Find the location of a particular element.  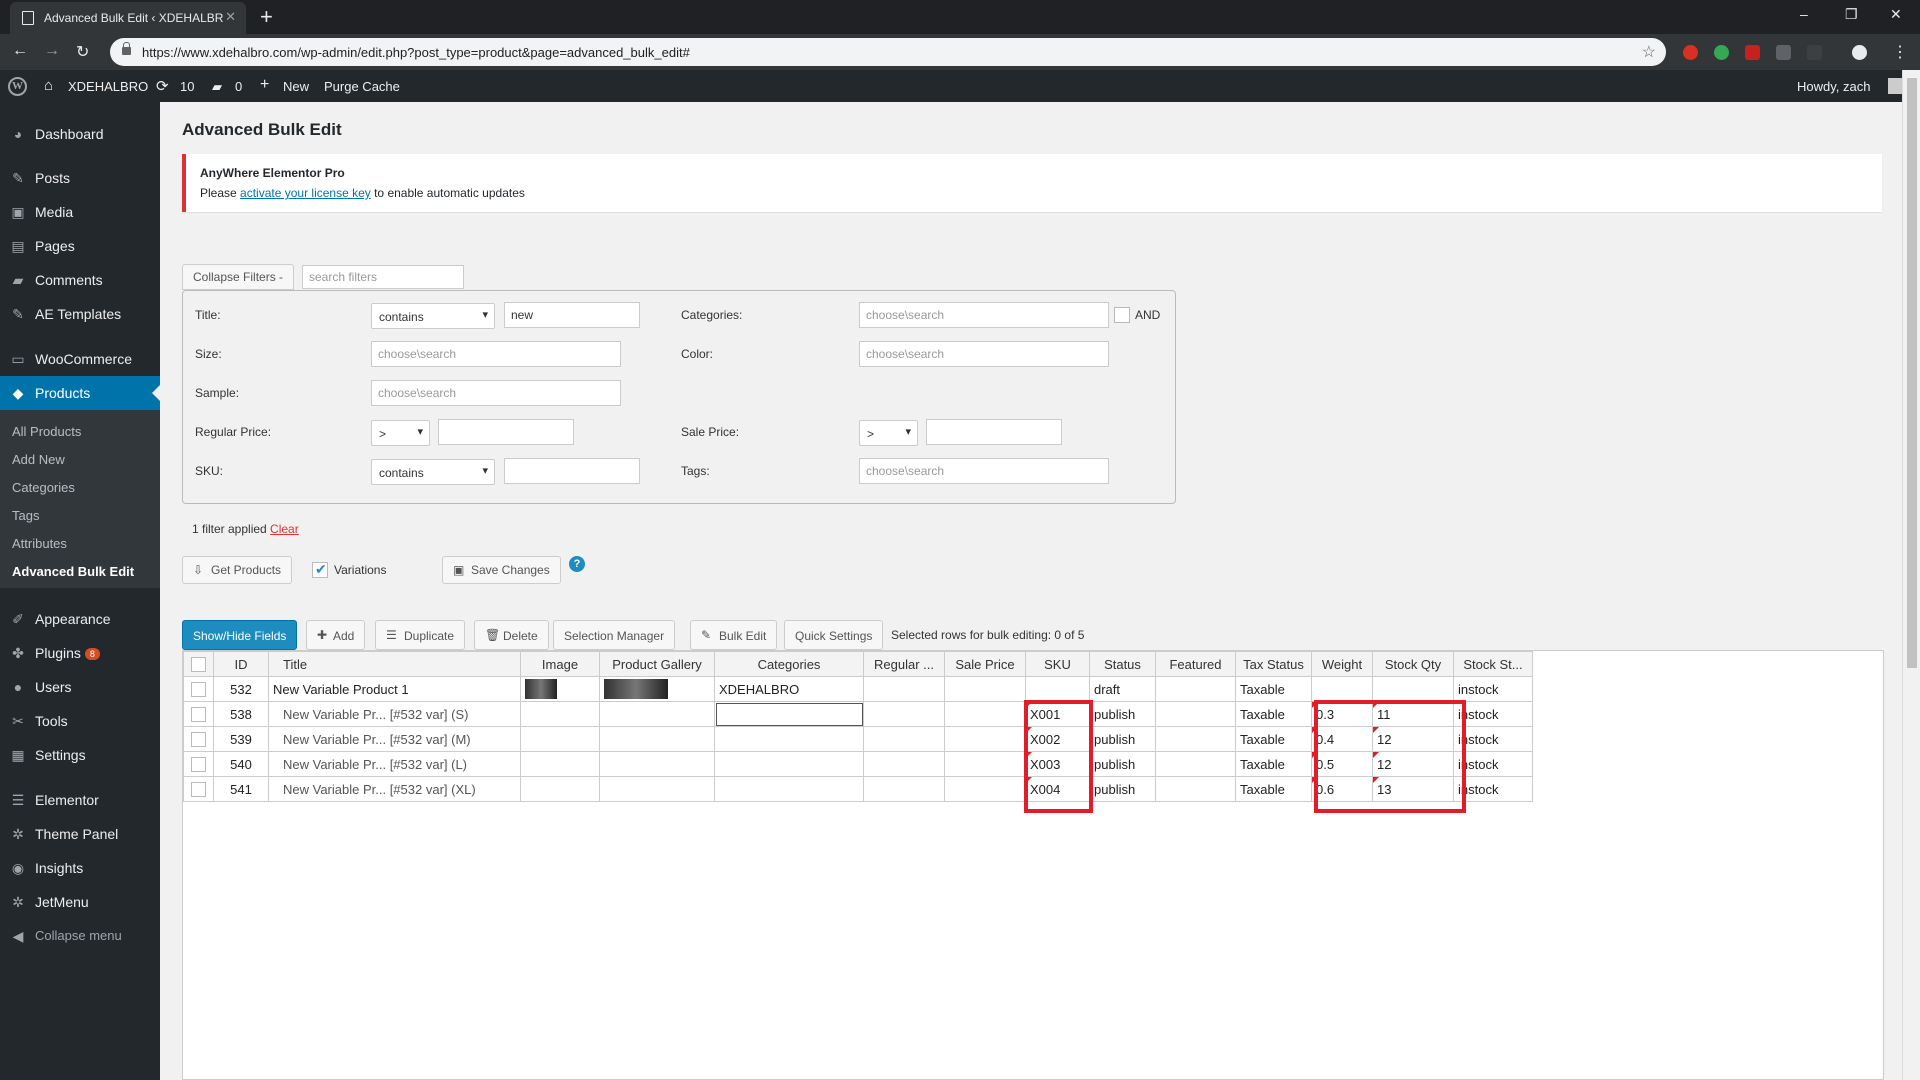

weight-cell: 0.3 is located at coordinates (1342, 714).